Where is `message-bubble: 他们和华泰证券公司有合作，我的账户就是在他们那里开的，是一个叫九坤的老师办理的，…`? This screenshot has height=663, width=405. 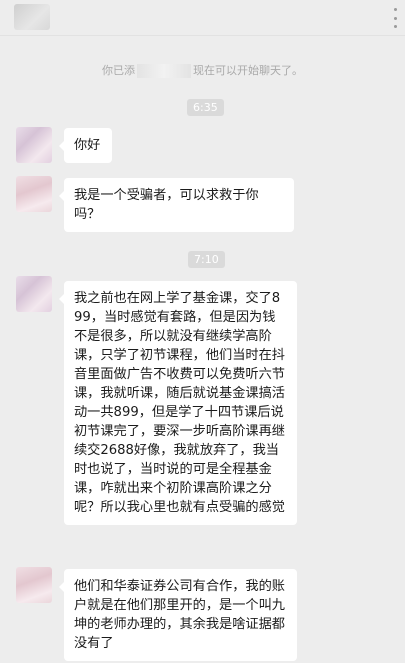
message-bubble: 他们和华泰证券公司有合作，我的账户就是在他们那里开的，是一个叫九坤的老师办理的，… is located at coordinates (178, 615).